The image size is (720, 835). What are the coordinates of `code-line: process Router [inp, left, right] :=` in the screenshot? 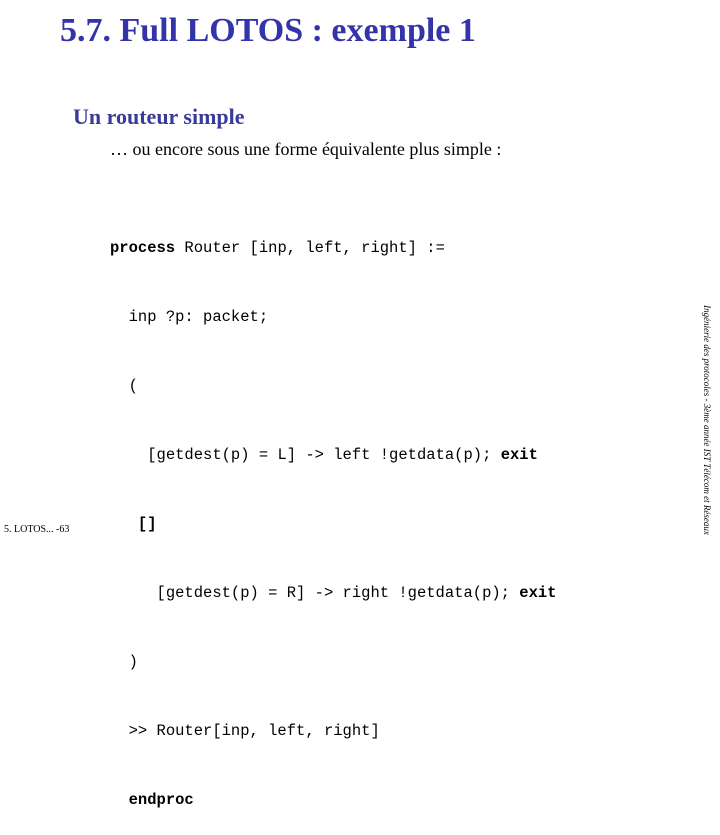 It's located at (277, 248).